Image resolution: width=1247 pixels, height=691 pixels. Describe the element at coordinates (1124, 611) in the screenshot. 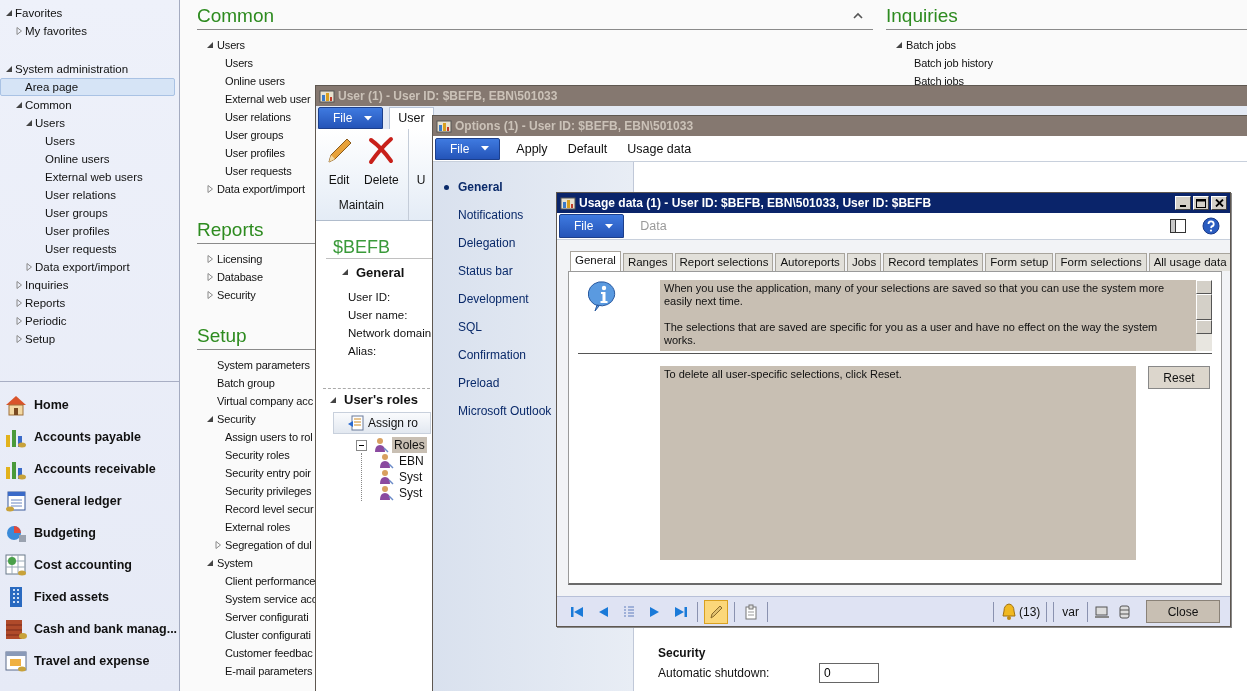

I see `database-icon` at that location.